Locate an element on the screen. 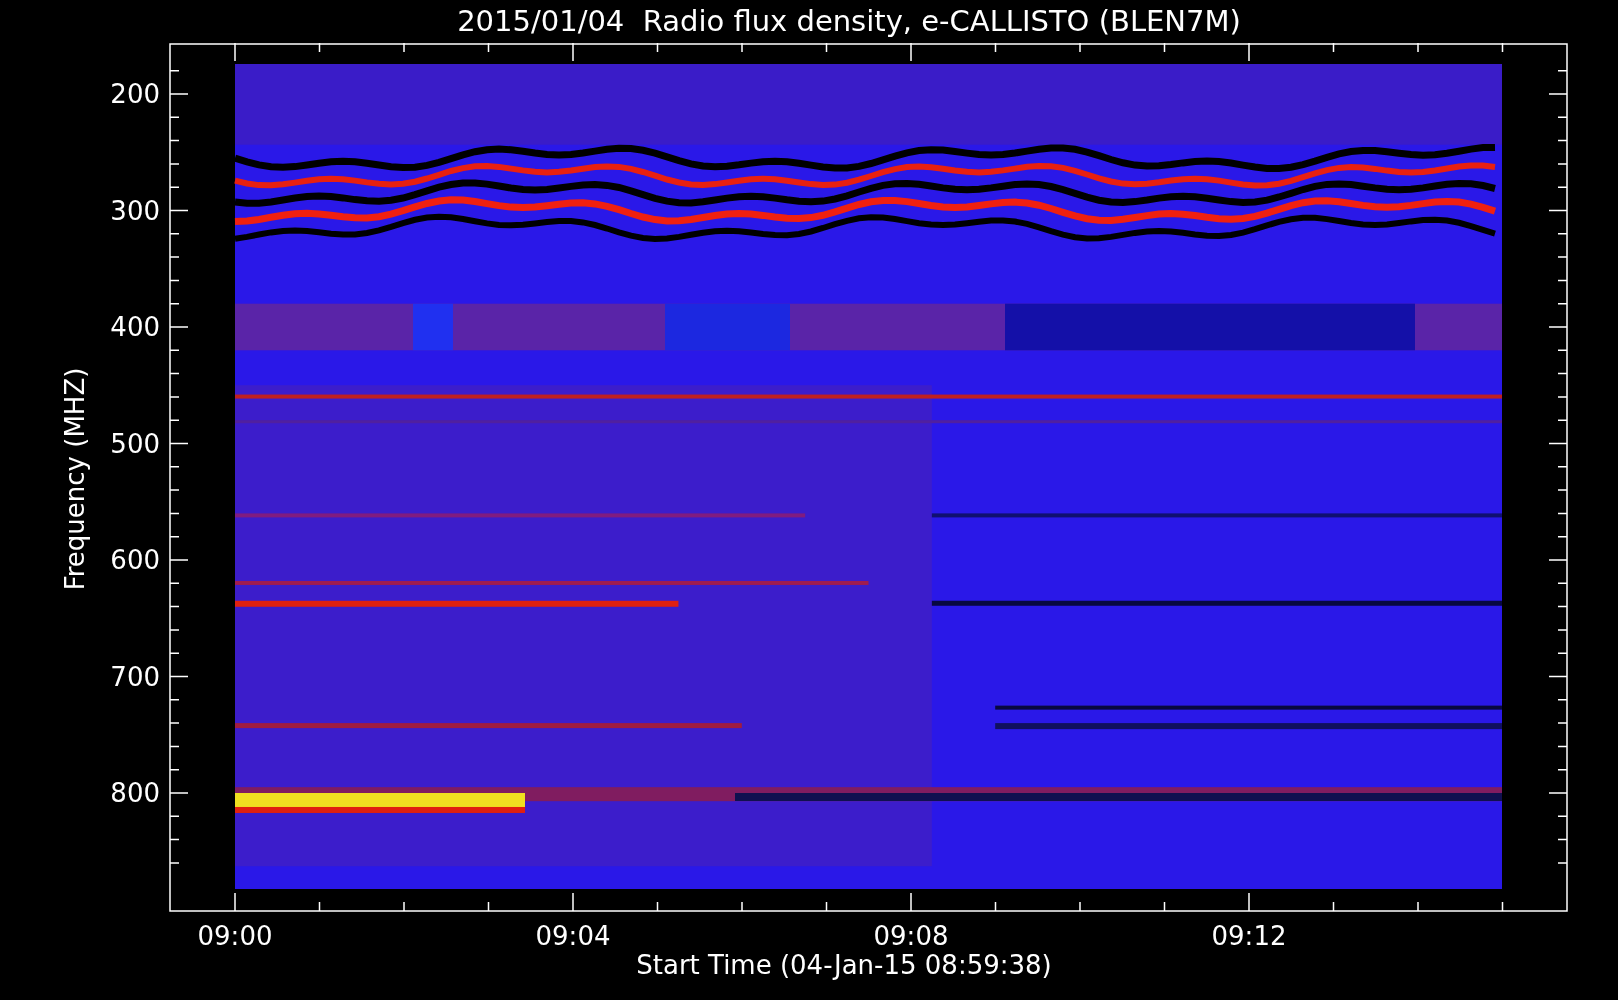 The height and width of the screenshot is (1000, 1618). tick-label: 09:04 is located at coordinates (573, 934).